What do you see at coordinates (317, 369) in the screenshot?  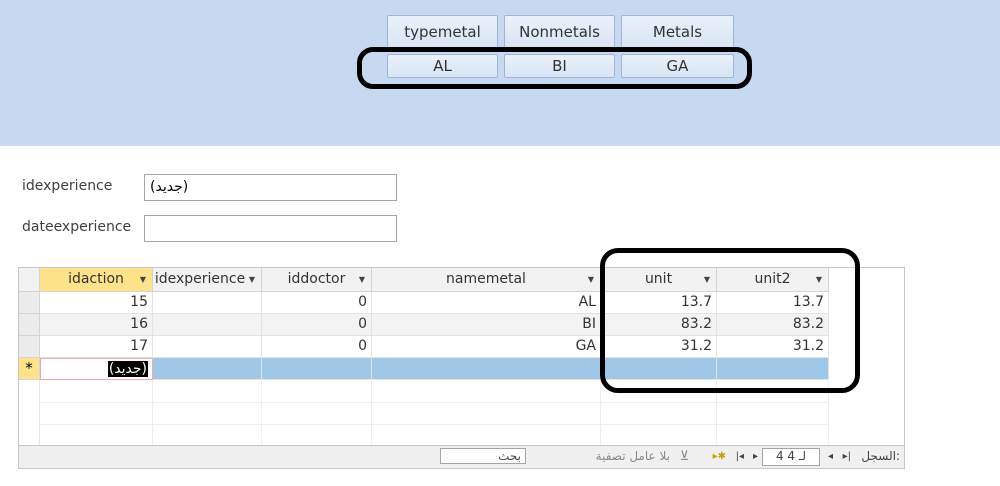 I see `cell-iddoctor-new` at bounding box center [317, 369].